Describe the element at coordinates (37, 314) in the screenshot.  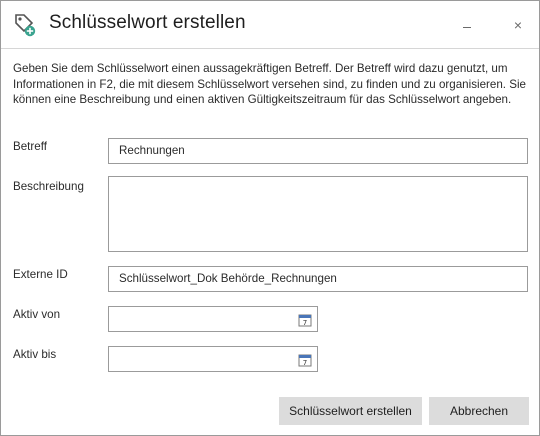
I see `active-from-label: Aktiv von` at that location.